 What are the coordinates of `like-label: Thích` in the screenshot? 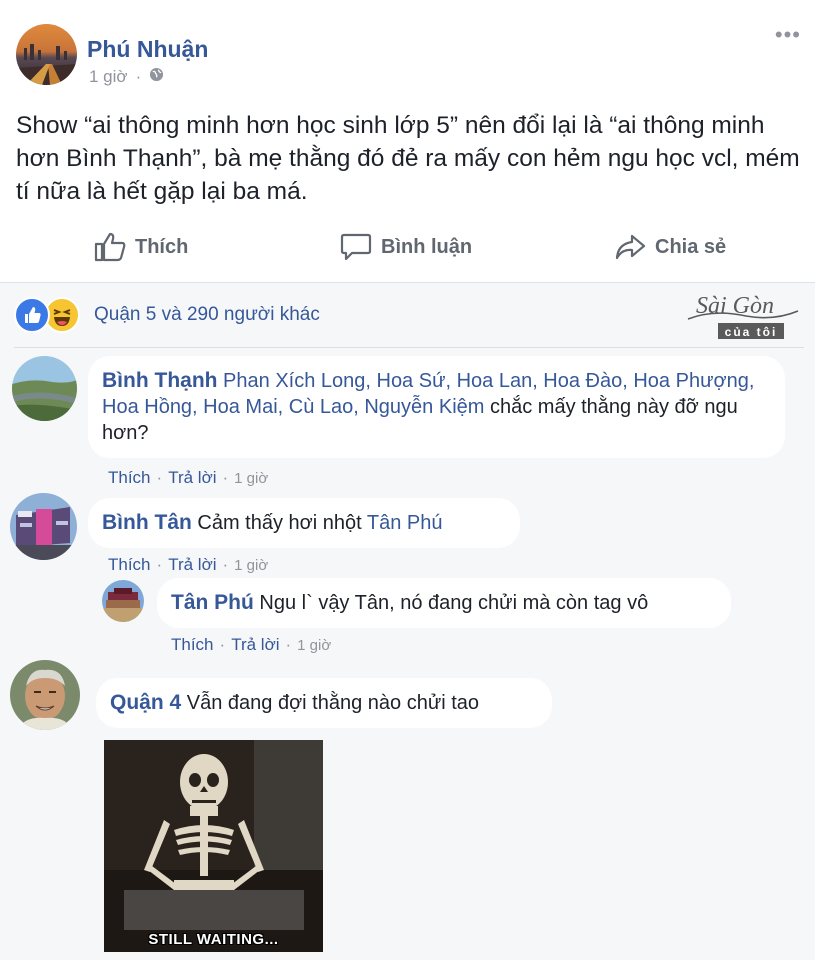 It's located at (162, 246).